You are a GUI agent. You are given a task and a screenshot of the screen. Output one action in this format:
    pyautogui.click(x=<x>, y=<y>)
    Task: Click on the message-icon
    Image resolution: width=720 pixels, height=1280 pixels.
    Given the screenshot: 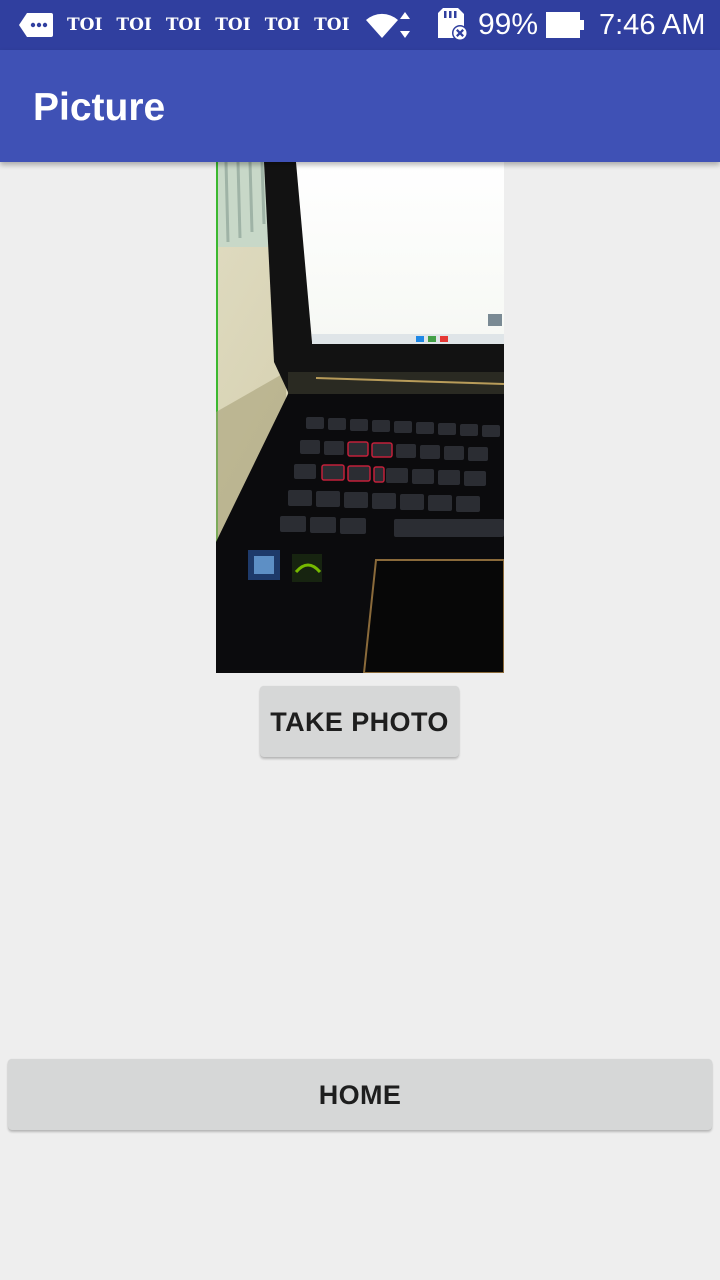 What is the action you would take?
    pyautogui.click(x=36, y=25)
    